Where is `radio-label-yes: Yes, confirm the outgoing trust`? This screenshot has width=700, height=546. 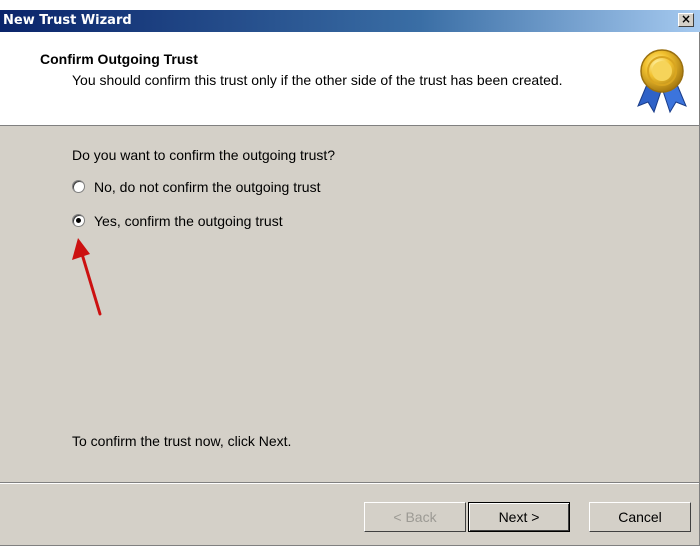 radio-label-yes: Yes, confirm the outgoing trust is located at coordinates (188, 221).